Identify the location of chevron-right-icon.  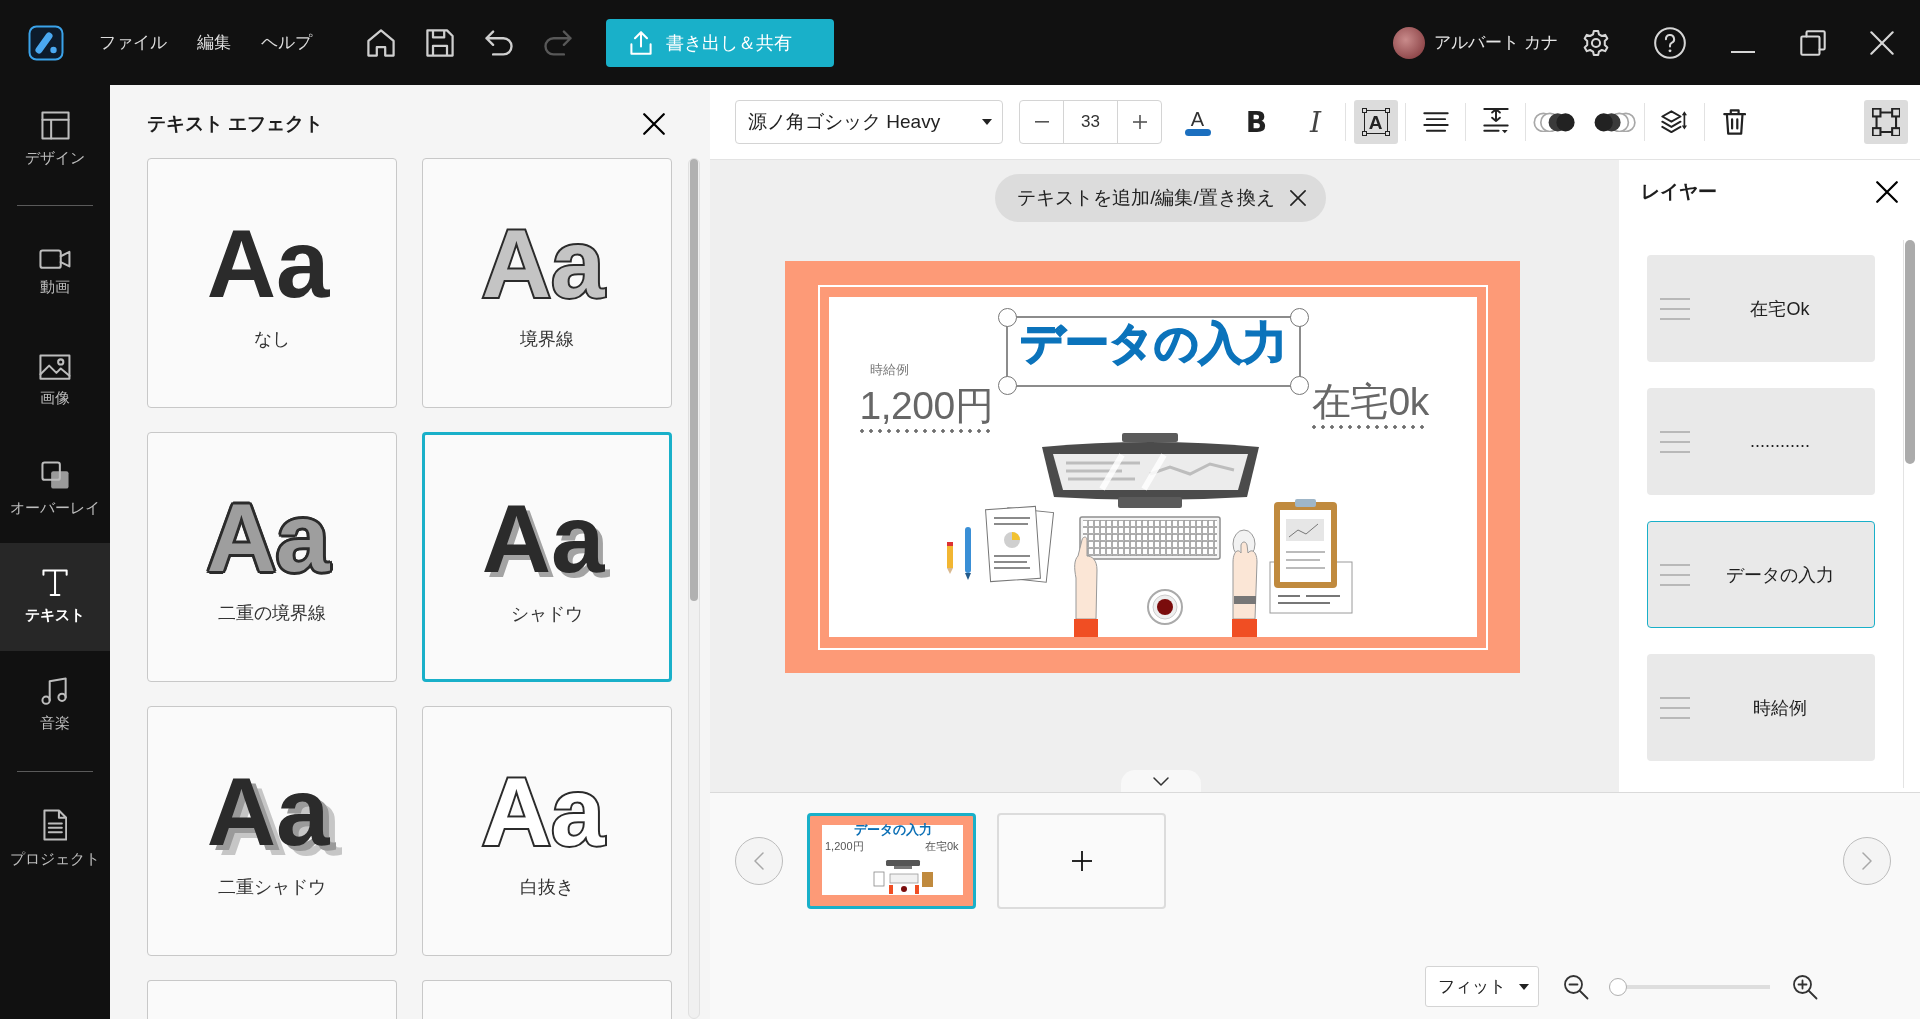
(1867, 861).